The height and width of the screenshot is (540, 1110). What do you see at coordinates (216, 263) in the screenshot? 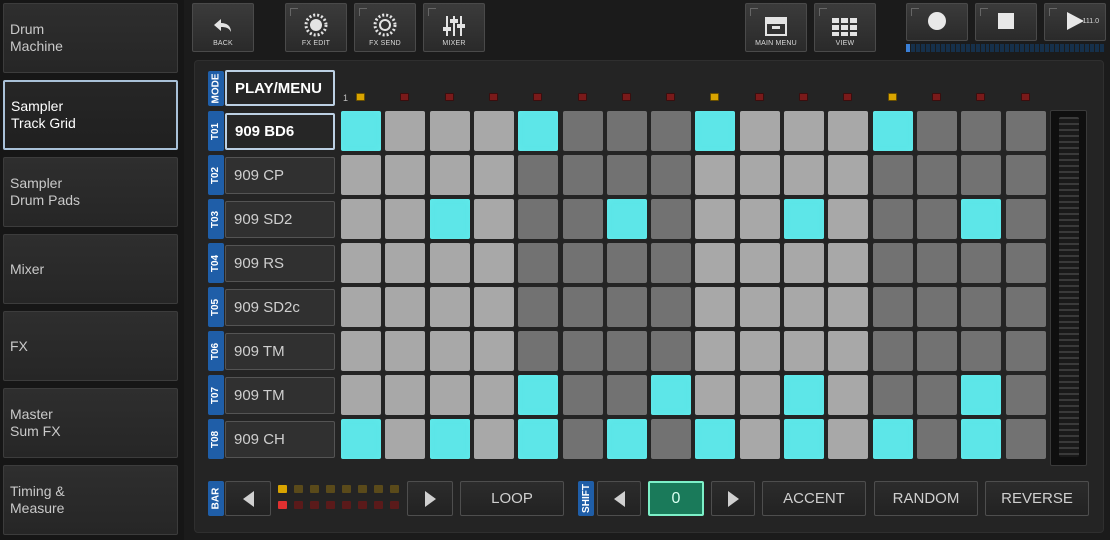
I see `track-id-label: T04` at bounding box center [216, 263].